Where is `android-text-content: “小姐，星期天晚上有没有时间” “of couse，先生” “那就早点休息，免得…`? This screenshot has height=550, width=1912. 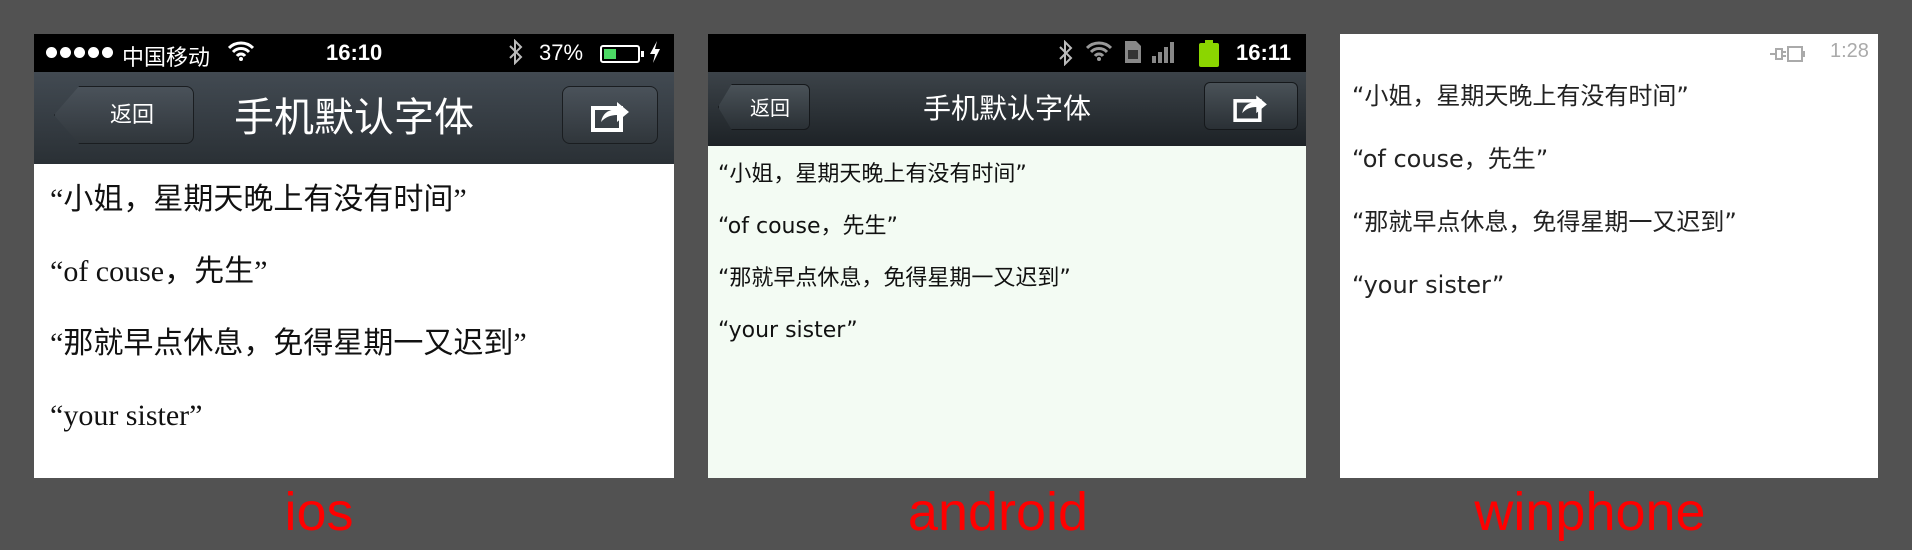 android-text-content: “小姐，星期天晚上有没有时间” “of couse，先生” “那就早点休息，免得… is located at coordinates (1008, 253).